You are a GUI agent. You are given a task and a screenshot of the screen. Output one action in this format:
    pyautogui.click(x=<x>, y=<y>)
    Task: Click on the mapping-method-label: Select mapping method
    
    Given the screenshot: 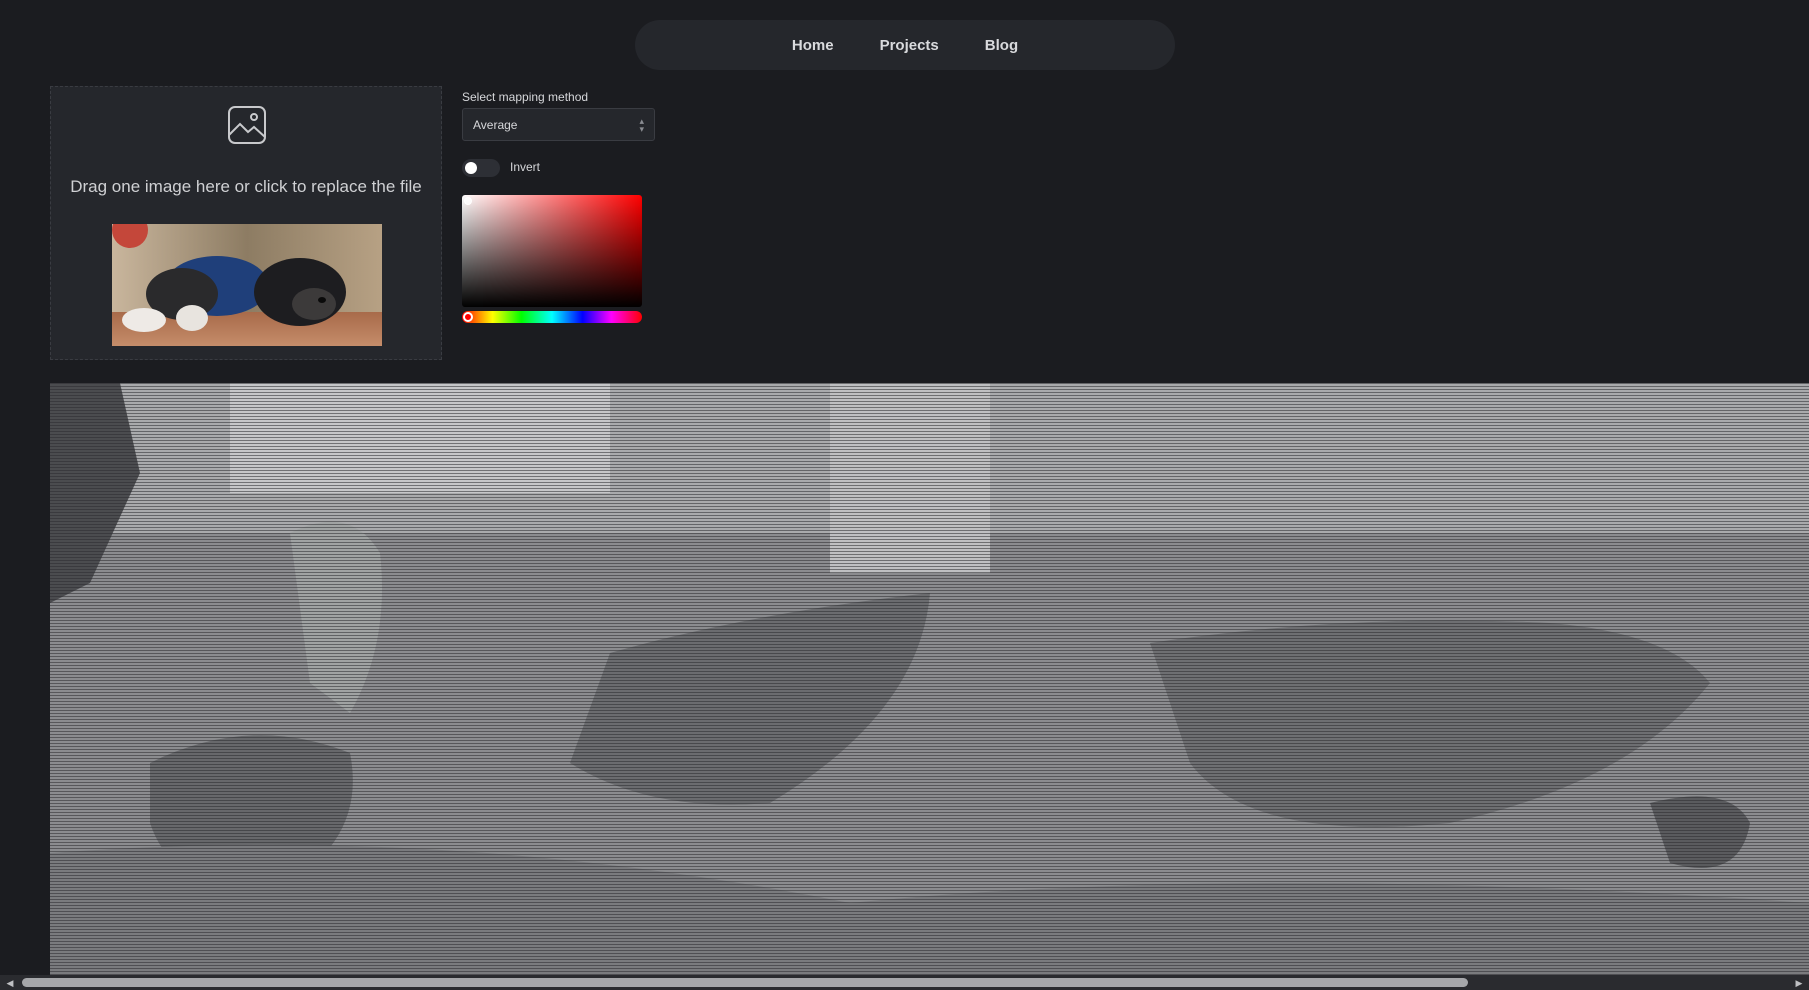 What is the action you would take?
    pyautogui.click(x=525, y=97)
    